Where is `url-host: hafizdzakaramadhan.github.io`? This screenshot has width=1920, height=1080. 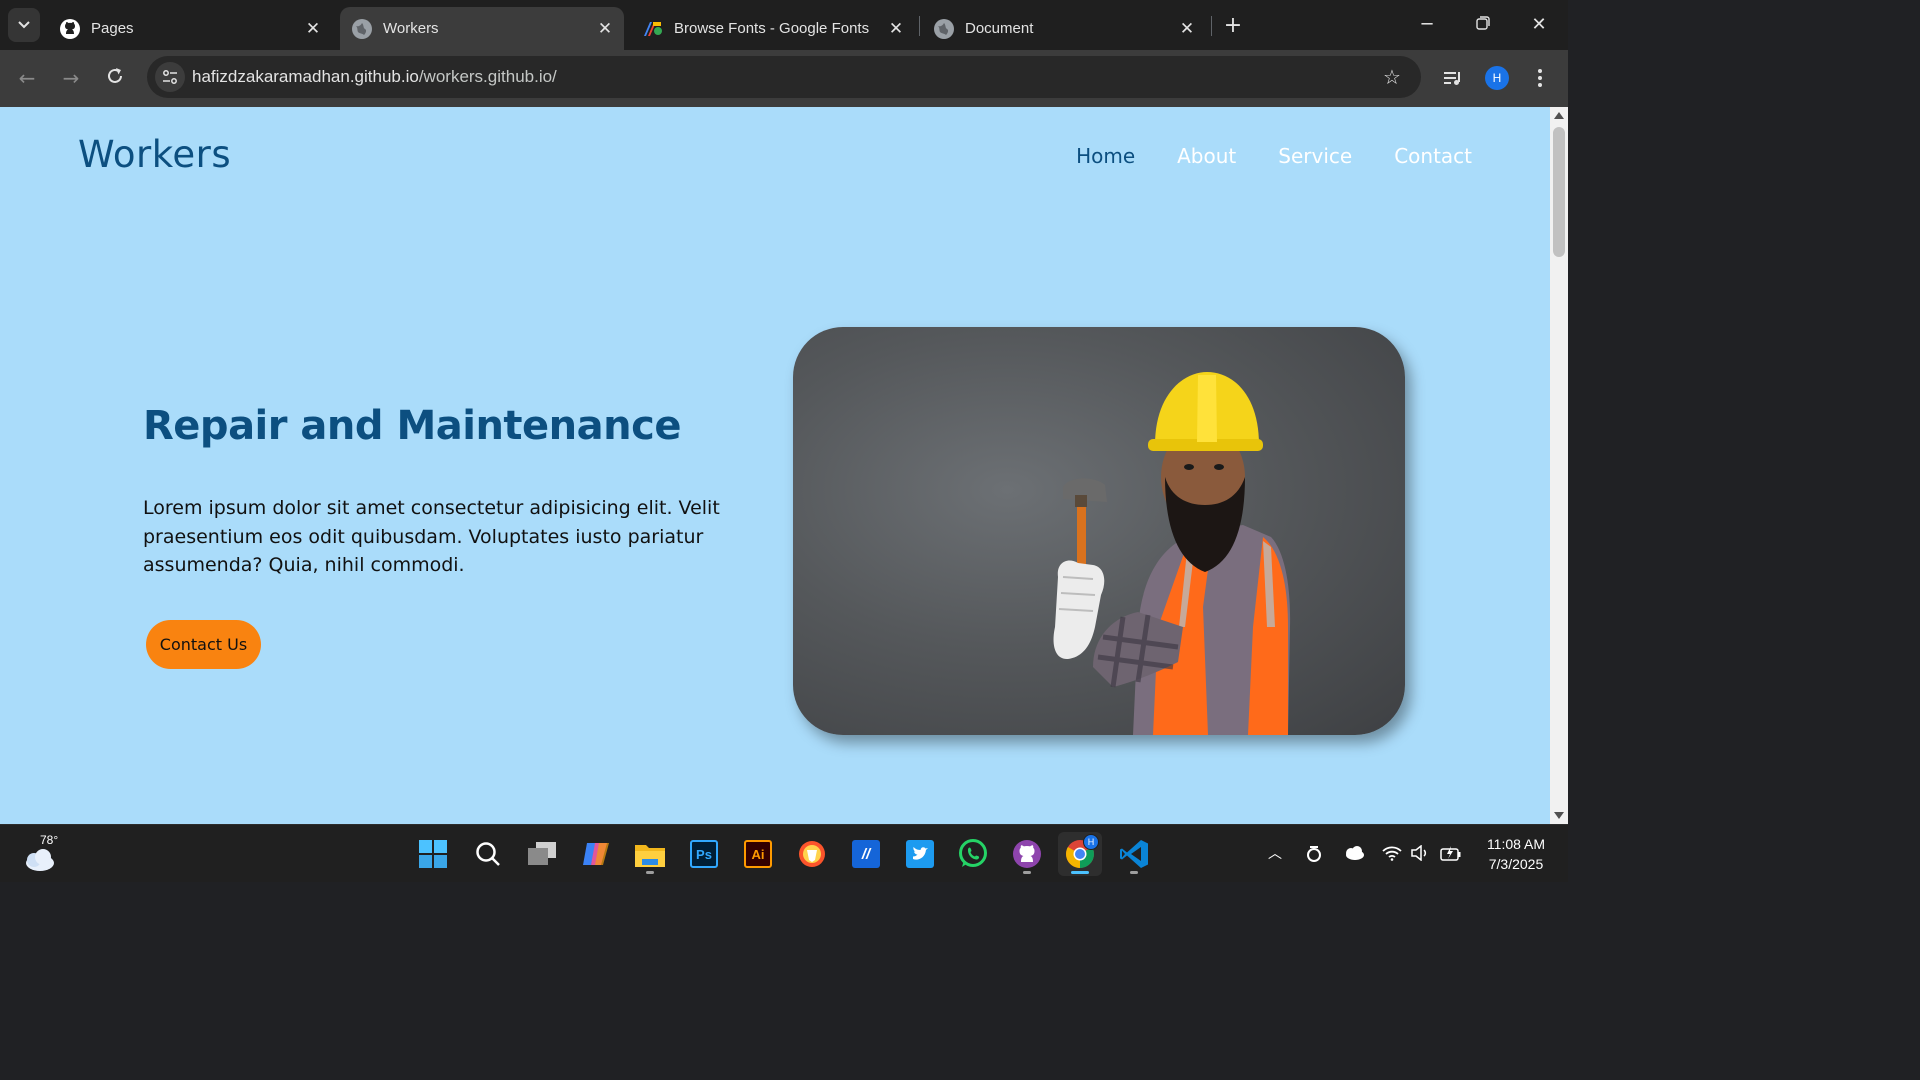 url-host: hafizdzakaramadhan.github.io is located at coordinates (305, 76).